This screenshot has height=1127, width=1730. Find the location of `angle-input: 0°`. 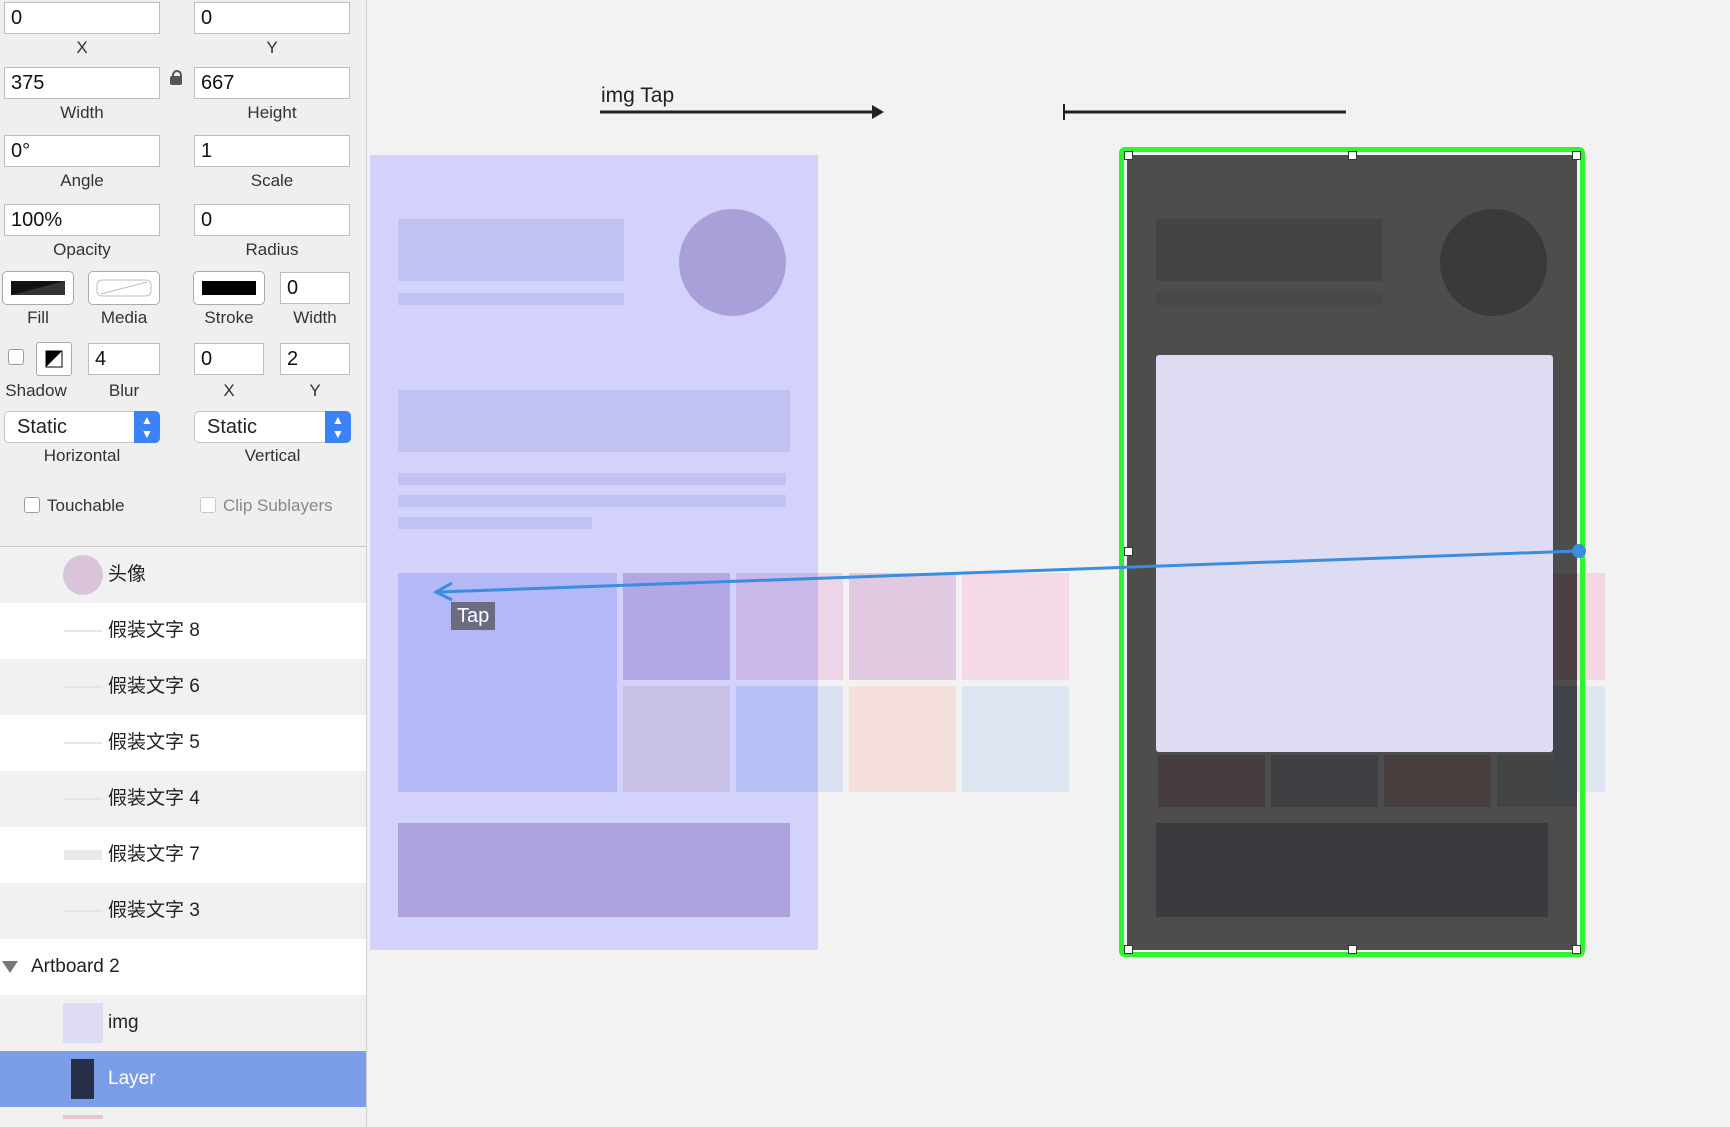

angle-input: 0° is located at coordinates (82, 151).